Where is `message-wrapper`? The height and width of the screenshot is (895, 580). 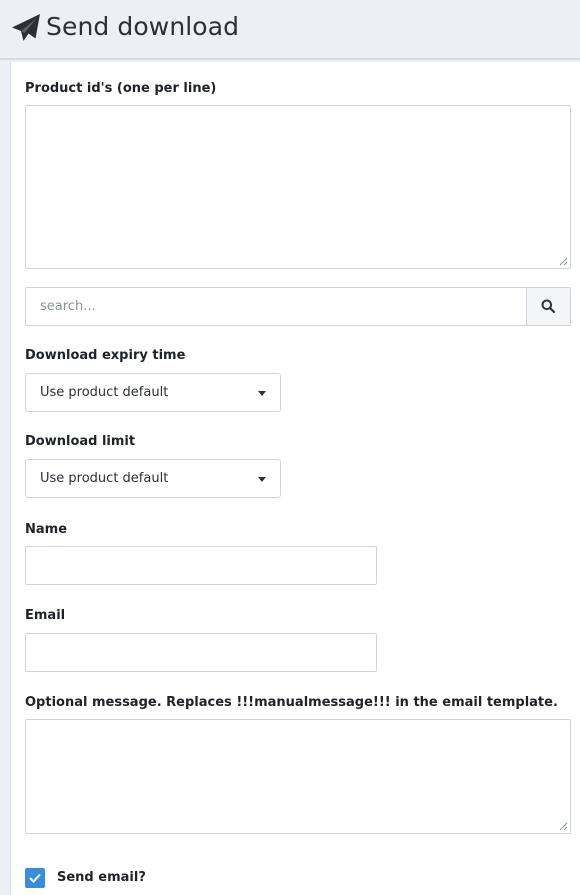
message-wrapper is located at coordinates (298, 776).